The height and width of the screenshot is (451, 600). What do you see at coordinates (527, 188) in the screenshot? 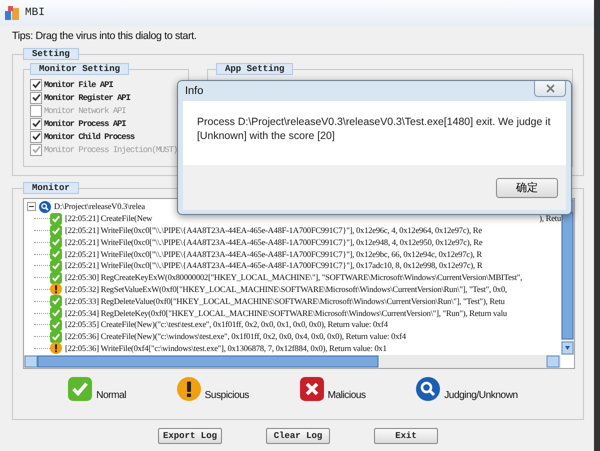
I see `ok-button: 确定` at bounding box center [527, 188].